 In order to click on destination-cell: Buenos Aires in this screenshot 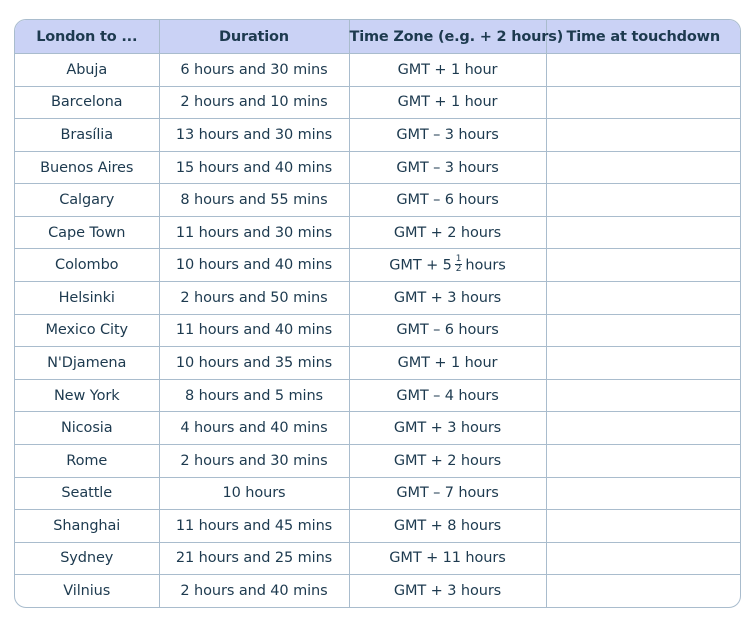, I will do `click(87, 167)`.